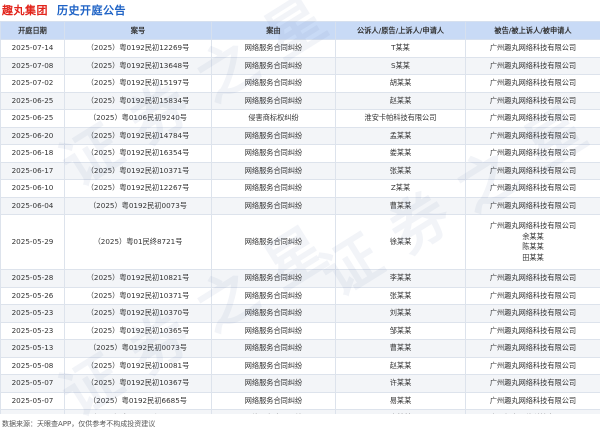  I want to click on cell-defendant: 广州趣丸网络科技有限公司余某某陈某某田某某, so click(533, 242).